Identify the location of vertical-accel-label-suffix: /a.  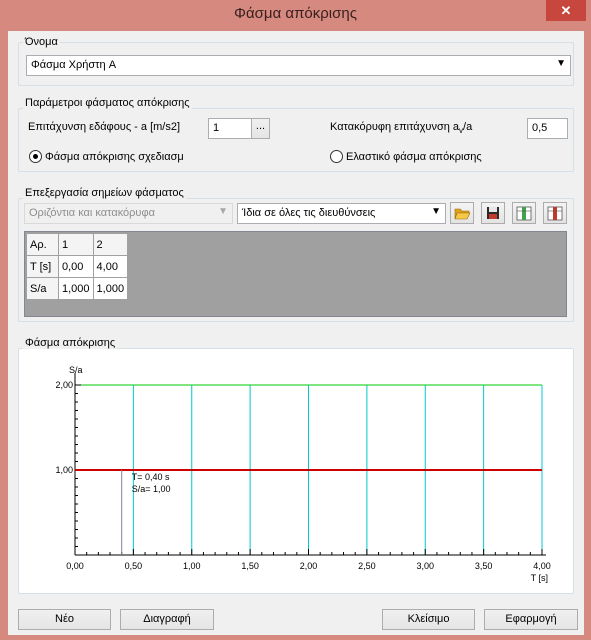
(468, 127).